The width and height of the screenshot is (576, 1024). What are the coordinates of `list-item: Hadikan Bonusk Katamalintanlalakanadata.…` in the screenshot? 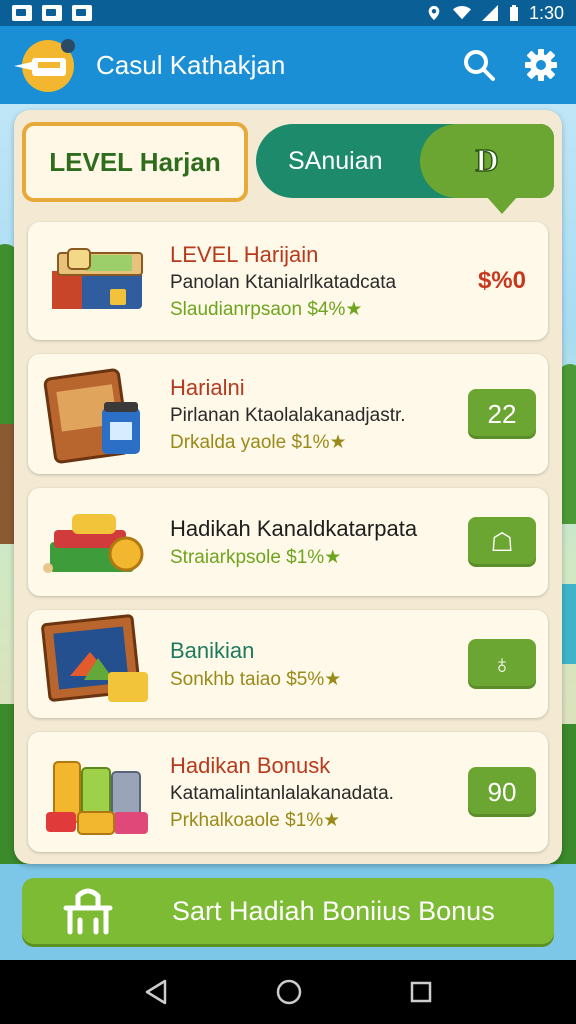 It's located at (288, 792).